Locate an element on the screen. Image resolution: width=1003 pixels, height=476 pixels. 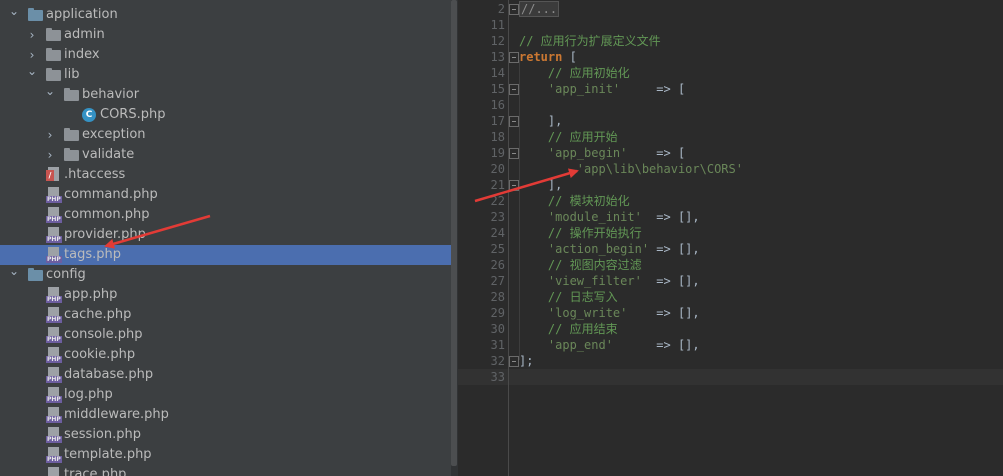
code-line: 25 'action_begin' => [], is located at coordinates (730, 249).